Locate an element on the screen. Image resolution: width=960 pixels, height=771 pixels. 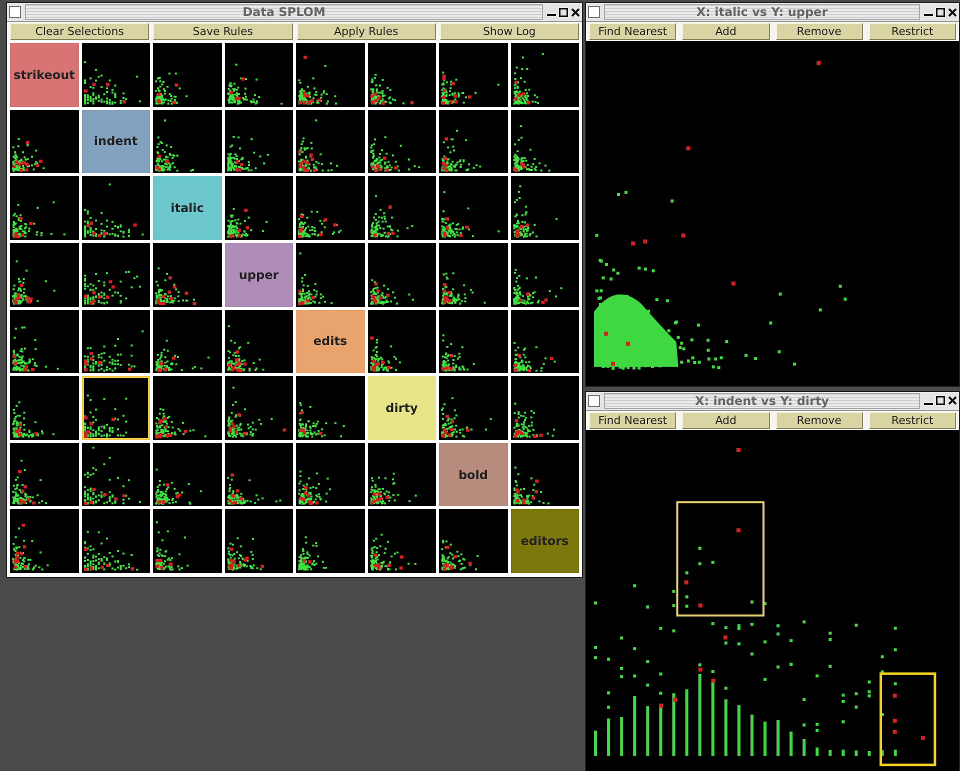
toolbar-button: Show Log is located at coordinates (509, 31).